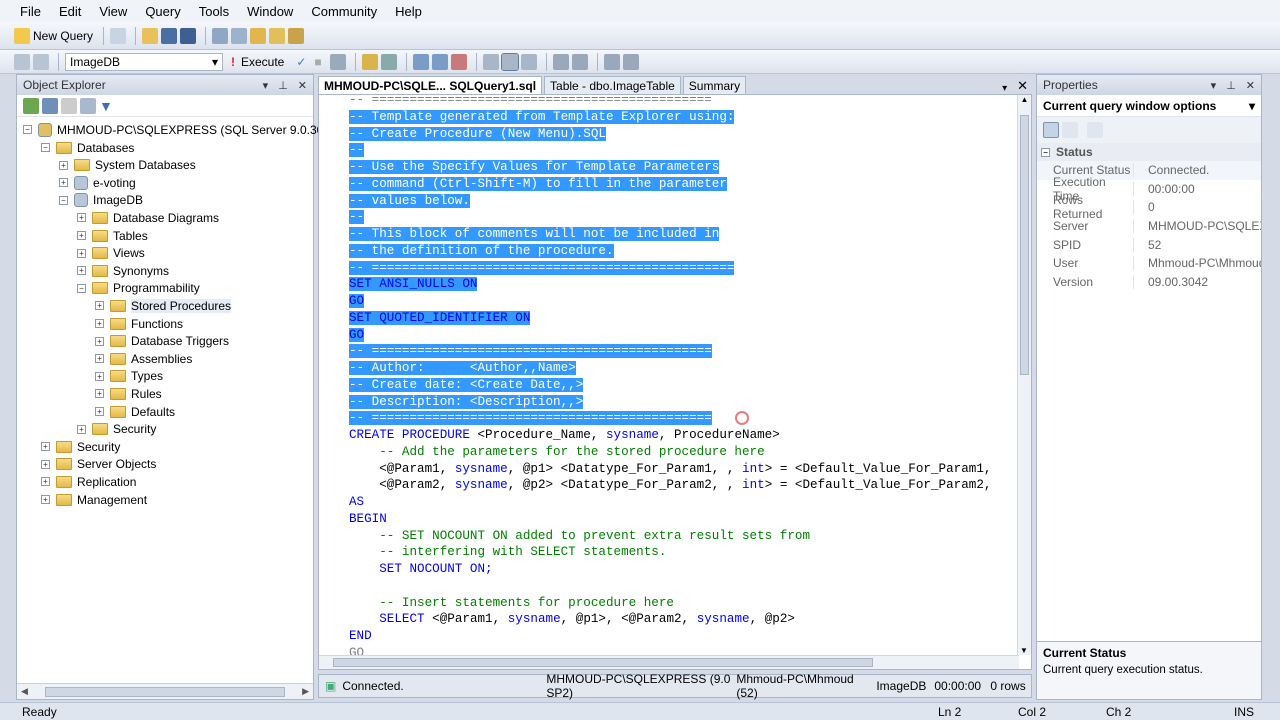 The width and height of the screenshot is (1280, 720). I want to click on code-line: GO, so click(670, 335).